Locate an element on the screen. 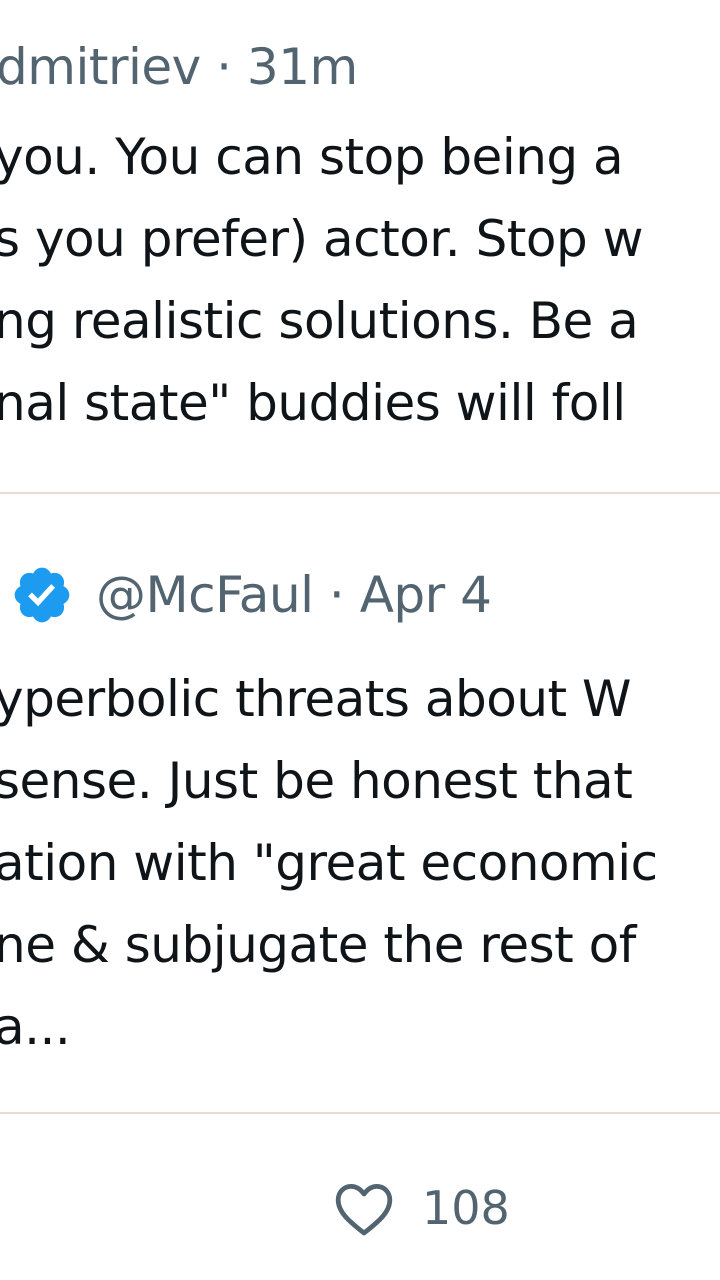 The height and width of the screenshot is (1280, 720). heart-icon is located at coordinates (364, 1208).